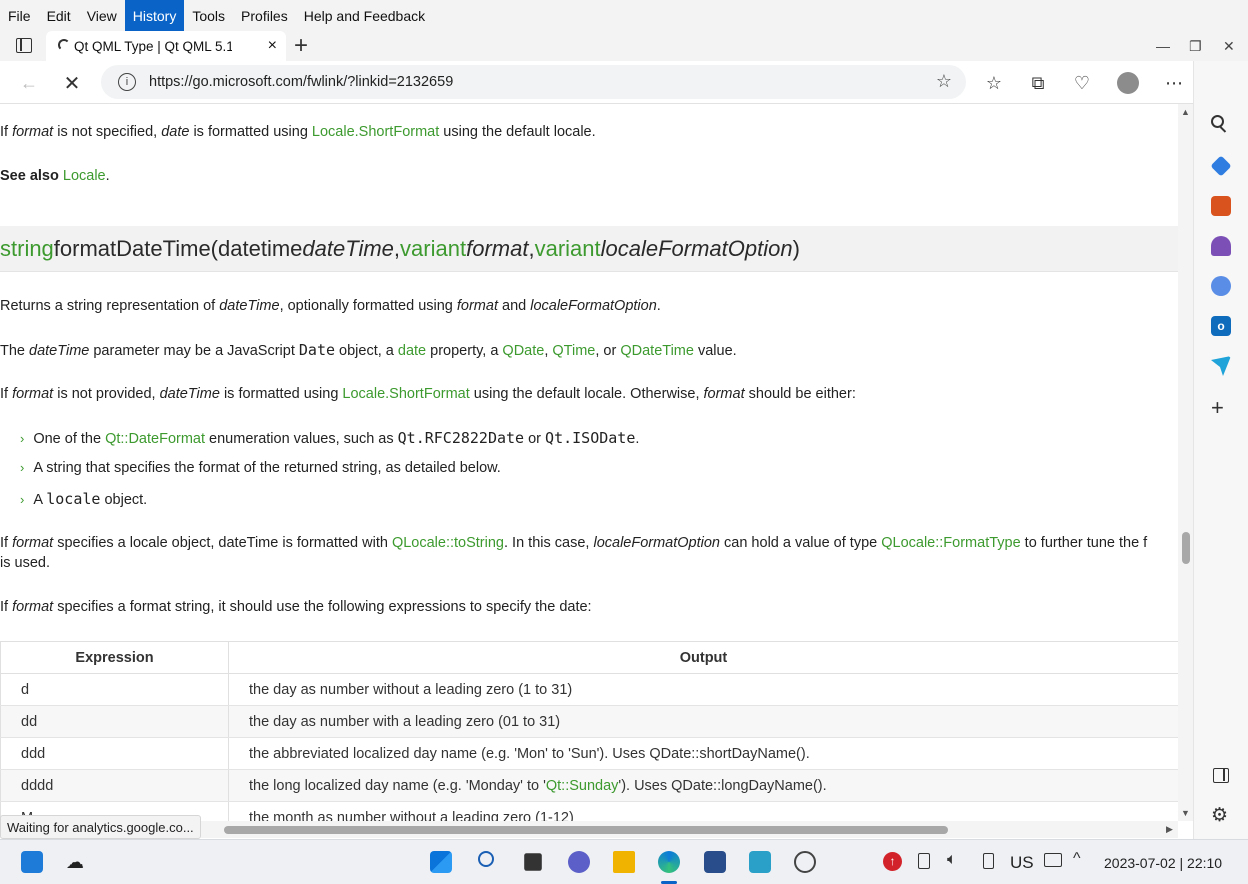 The image size is (1248, 884). Describe the element at coordinates (24, 45) in the screenshot. I see `tab-actions-icon` at that location.